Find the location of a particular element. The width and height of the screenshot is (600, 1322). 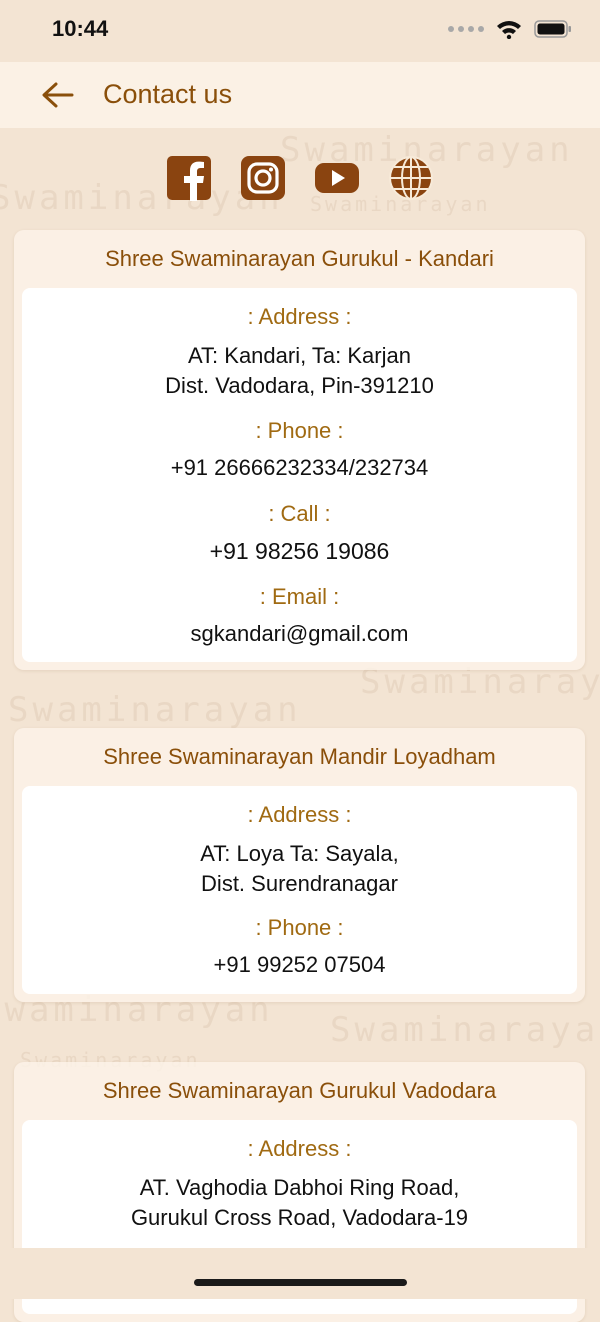

contact-name: Shree Swaminarayan Mandir Loyadham is located at coordinates (299, 756).